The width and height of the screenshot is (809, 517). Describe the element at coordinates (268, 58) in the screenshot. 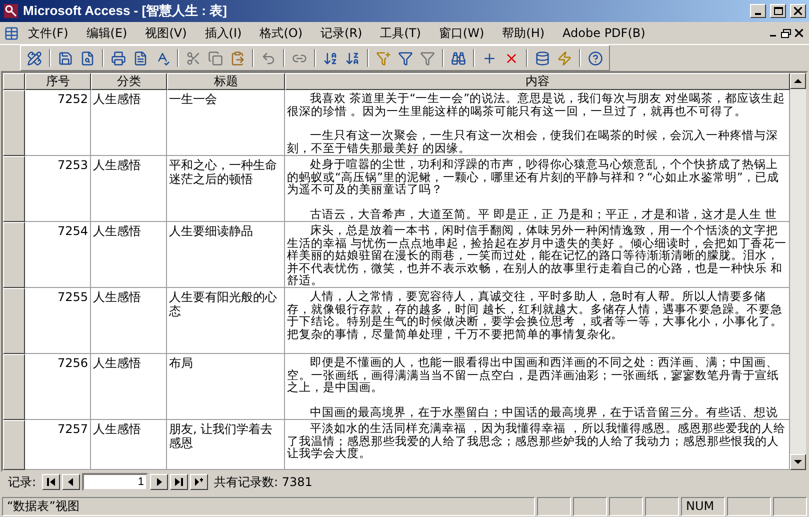

I see `undo-icon` at that location.